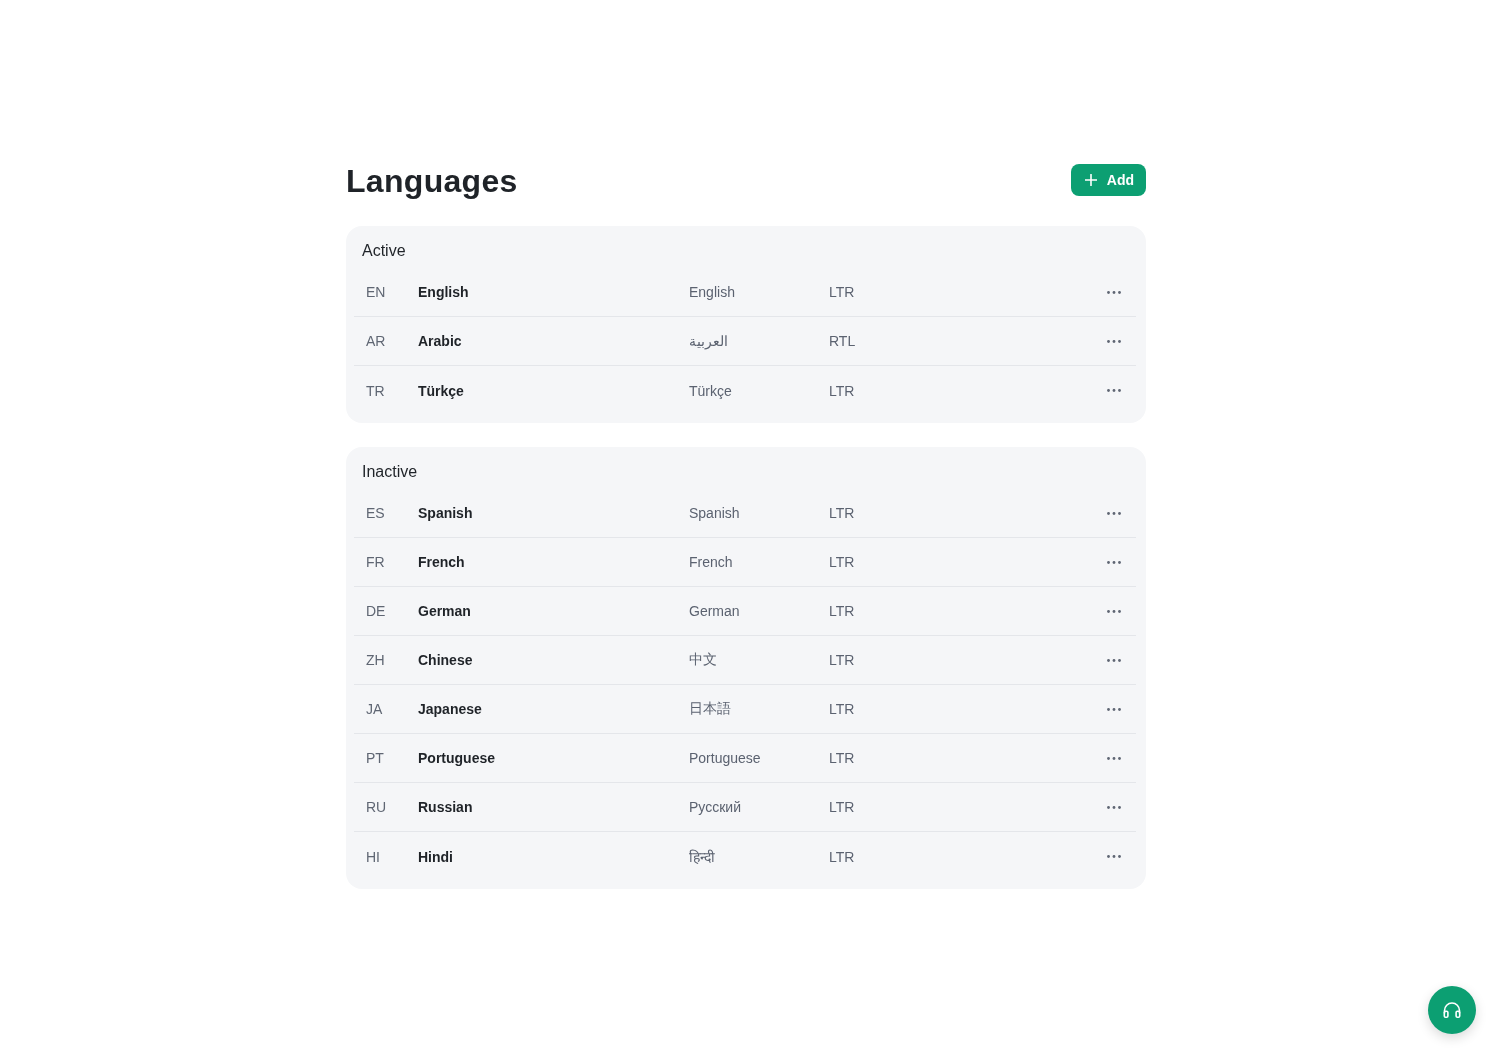 This screenshot has width=1492, height=1050. I want to click on group-title: Active, so click(384, 251).